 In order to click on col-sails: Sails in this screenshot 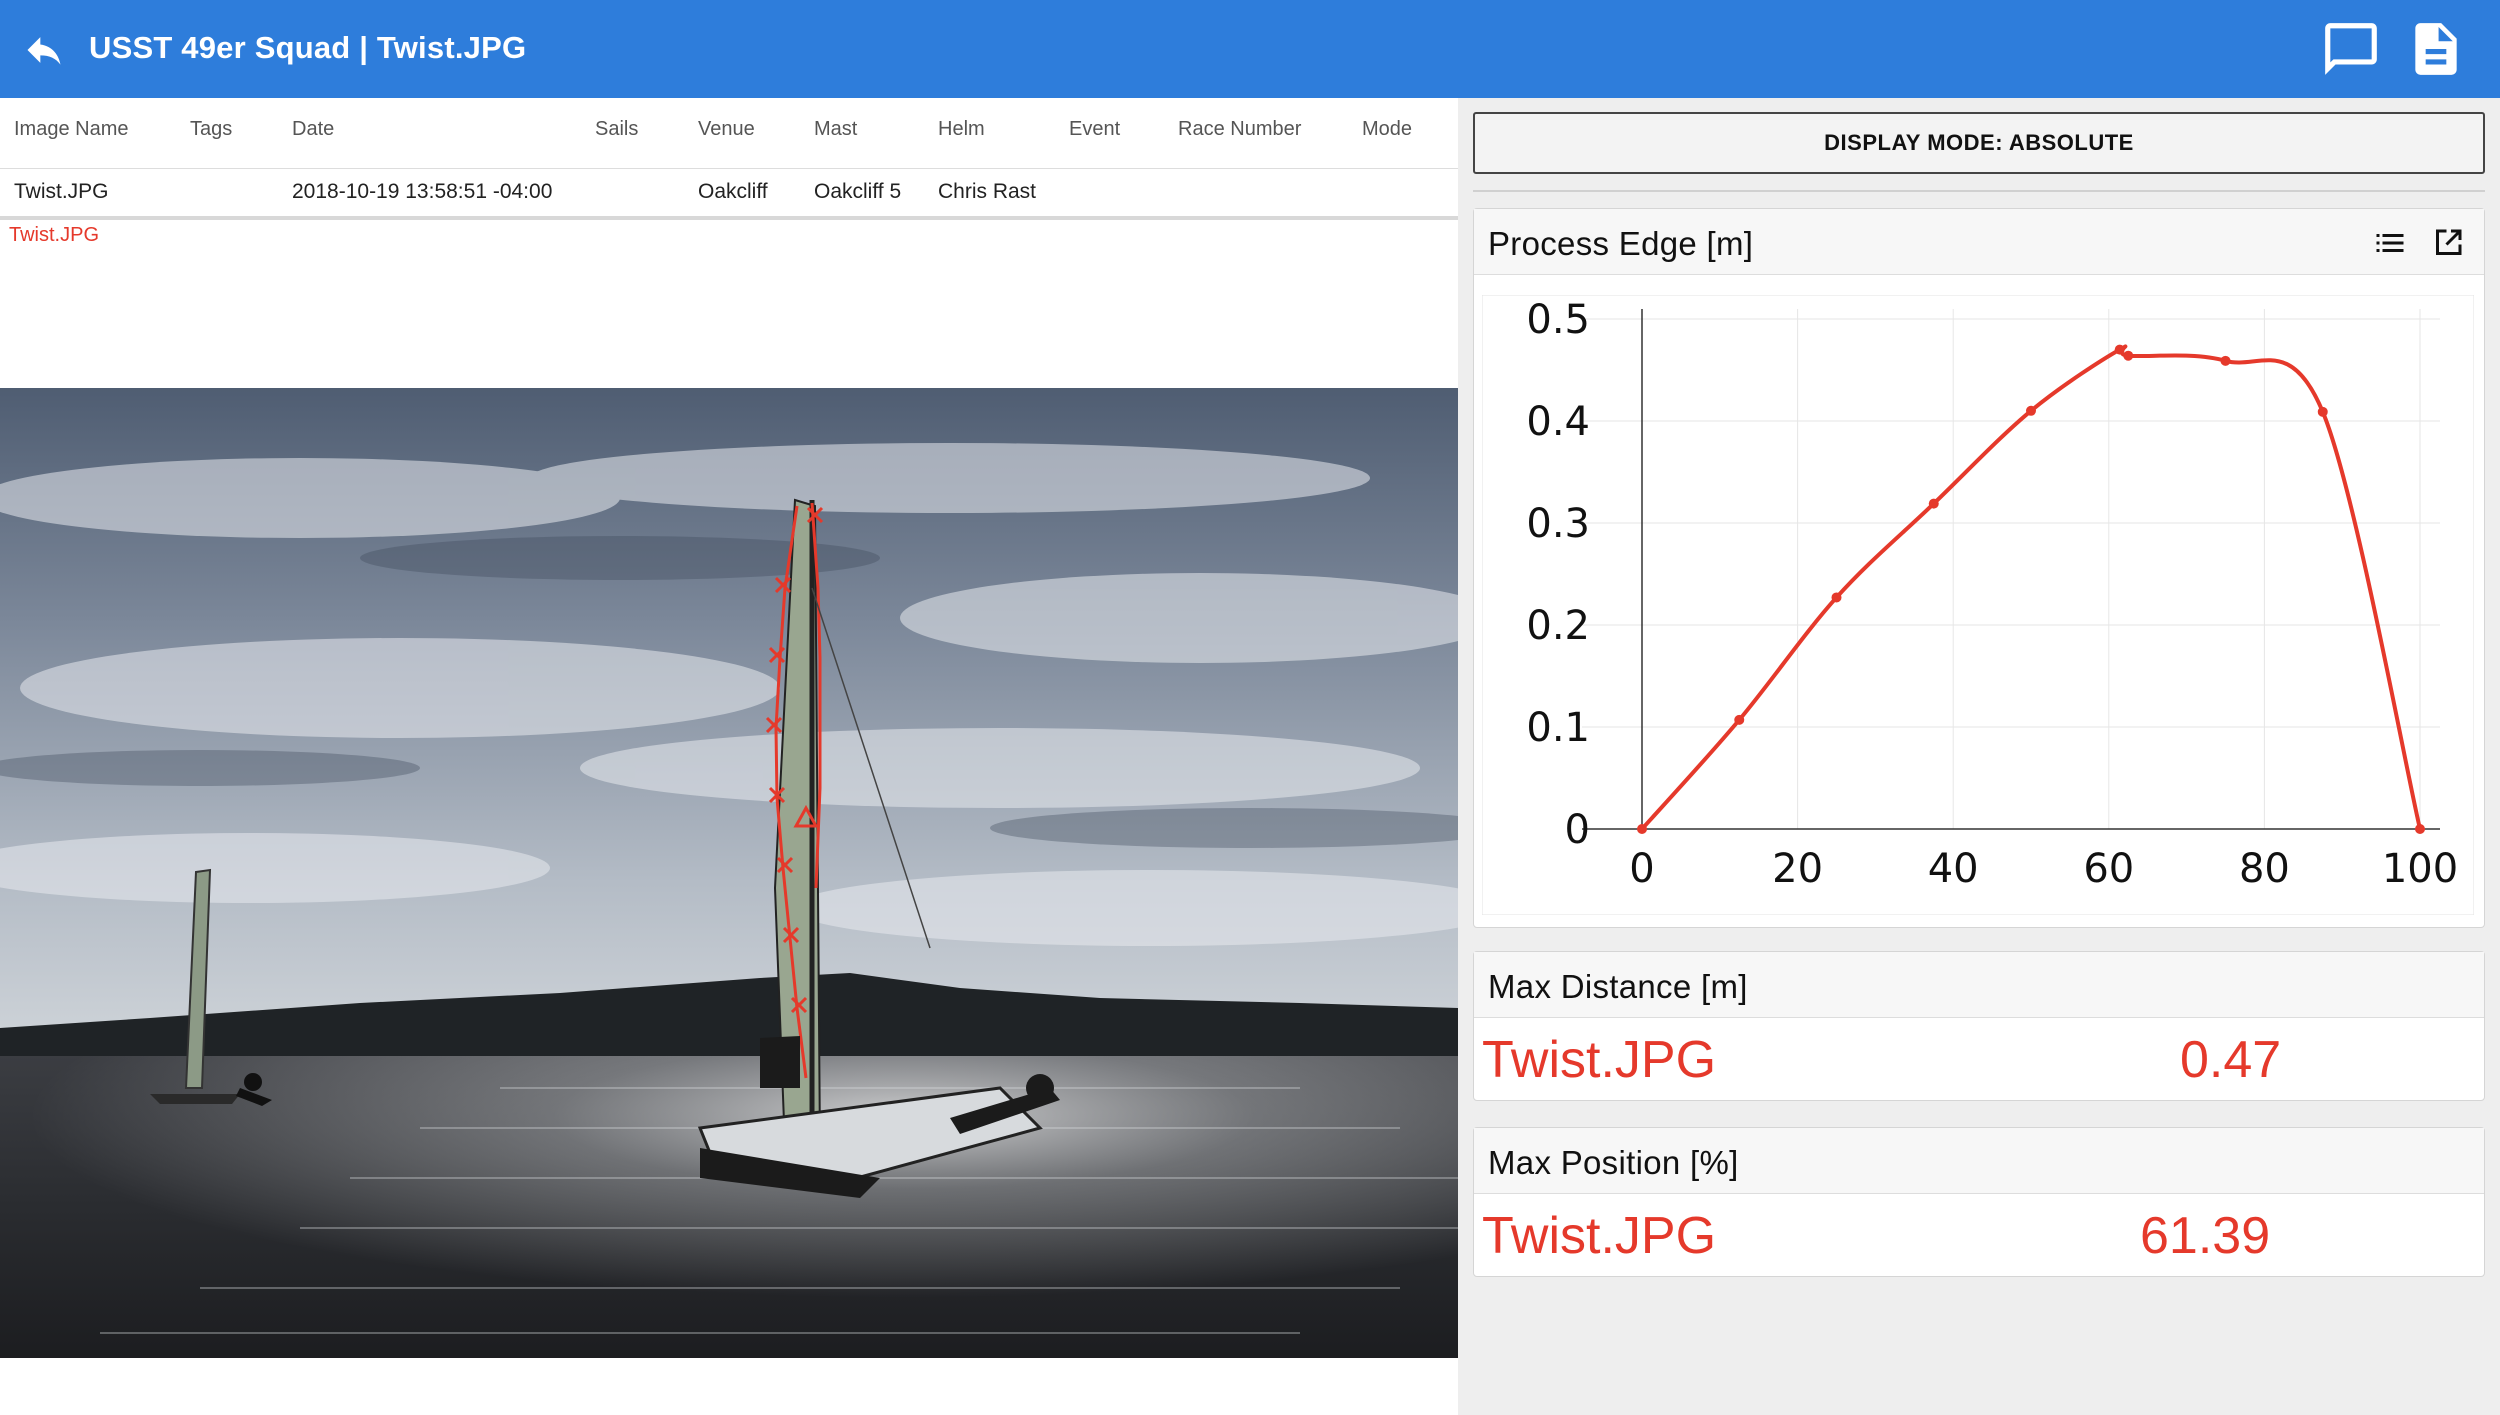, I will do `click(616, 129)`.